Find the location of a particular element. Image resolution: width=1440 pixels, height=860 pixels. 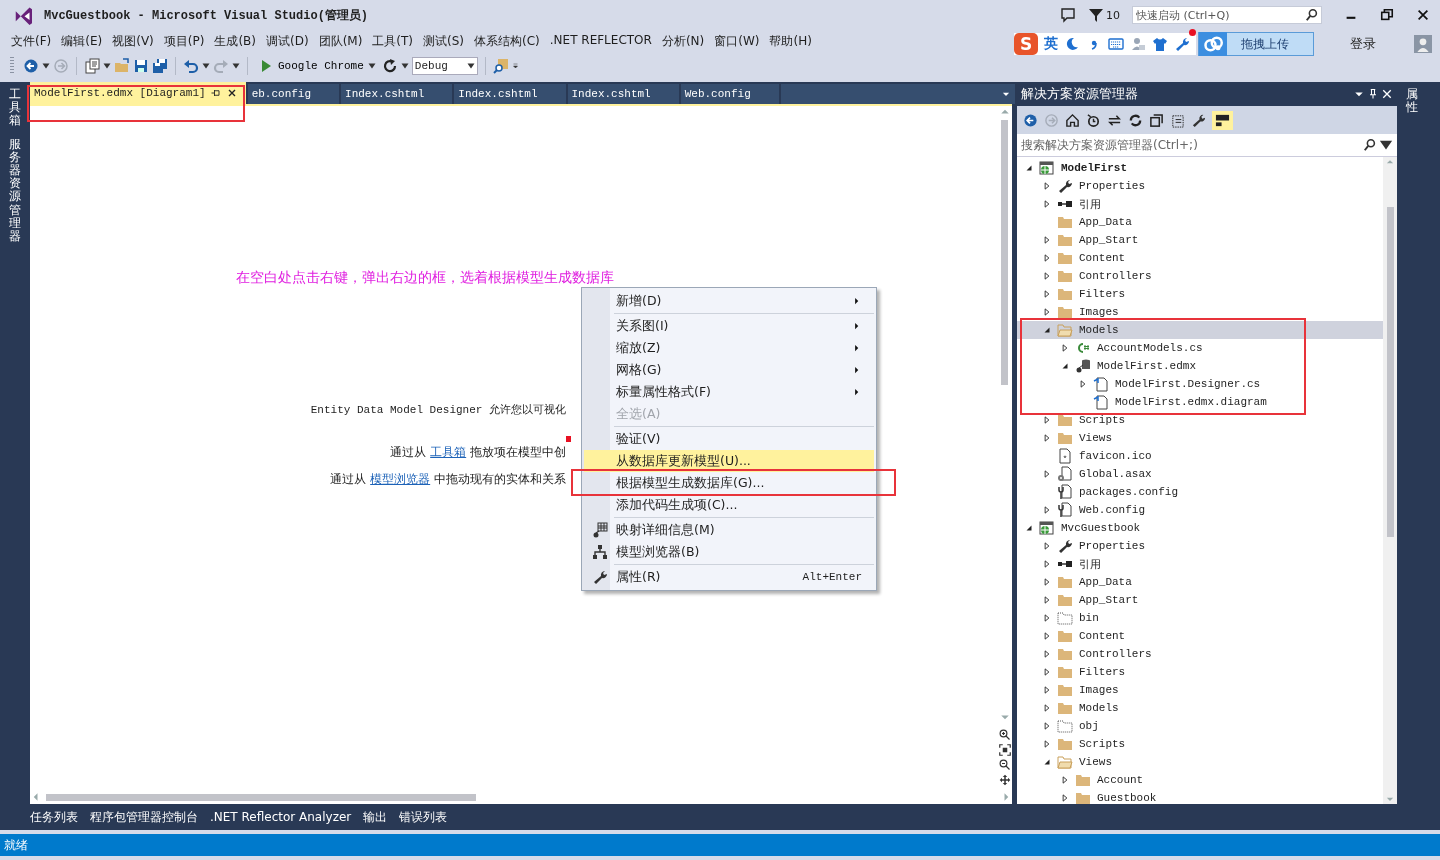

overflow-icon is located at coordinates (515, 66).